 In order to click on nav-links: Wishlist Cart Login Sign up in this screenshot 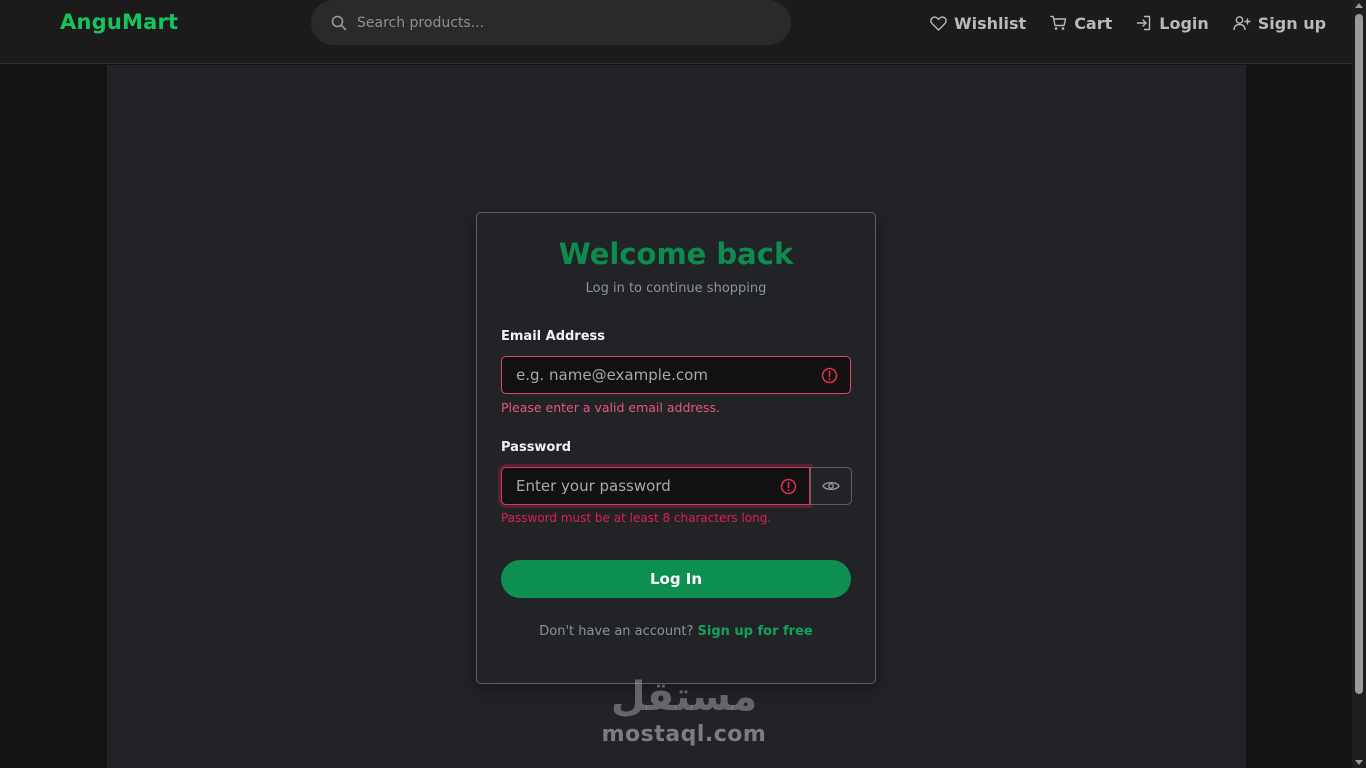, I will do `click(1128, 23)`.